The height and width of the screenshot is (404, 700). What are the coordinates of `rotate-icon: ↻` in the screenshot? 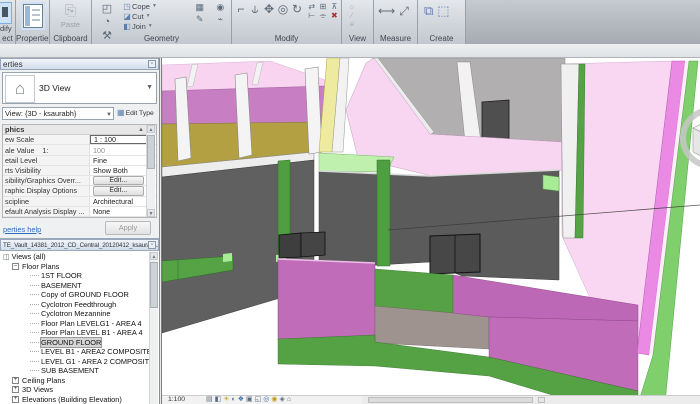 It's located at (297, 9).